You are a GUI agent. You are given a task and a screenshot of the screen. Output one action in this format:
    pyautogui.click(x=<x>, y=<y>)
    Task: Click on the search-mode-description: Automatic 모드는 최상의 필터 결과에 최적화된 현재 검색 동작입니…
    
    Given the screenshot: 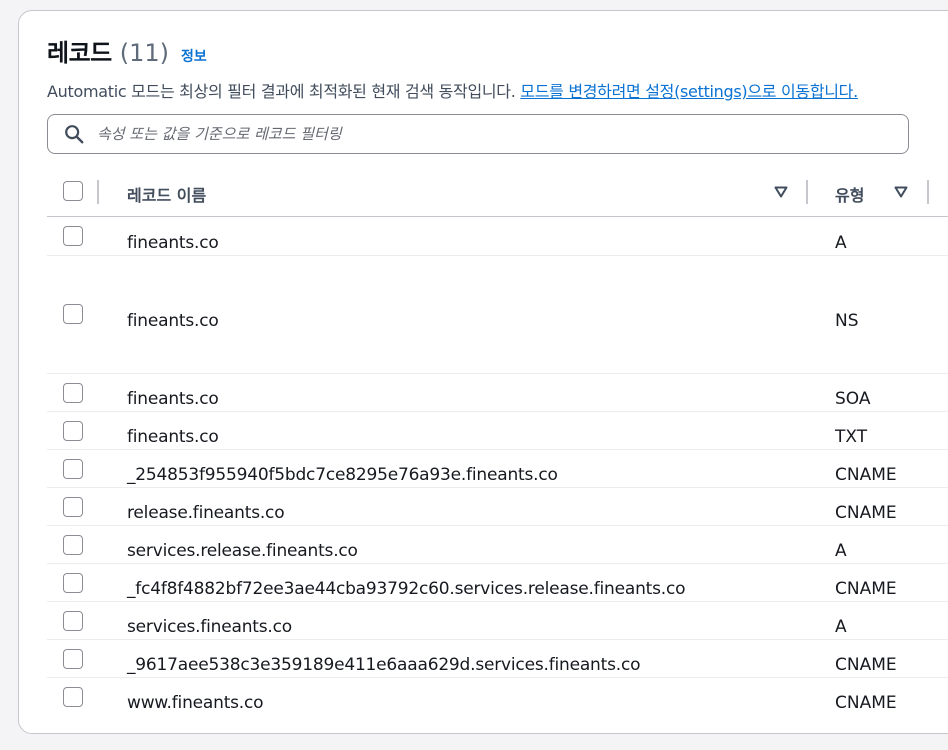 What is the action you would take?
    pyautogui.click(x=452, y=90)
    